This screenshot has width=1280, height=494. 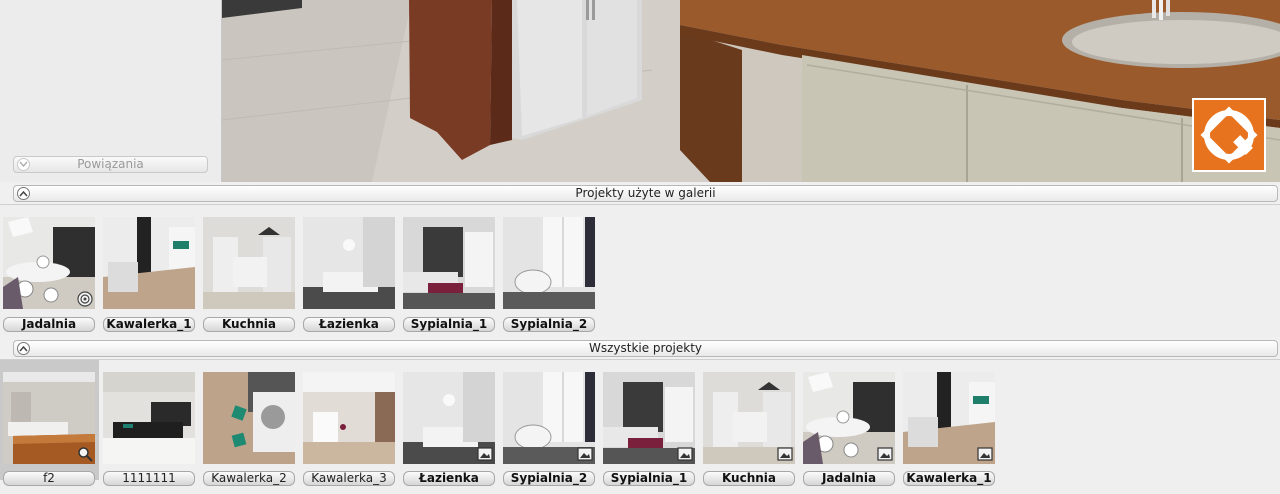 I want to click on project-item: Kawalerka_2, so click(x=248, y=427).